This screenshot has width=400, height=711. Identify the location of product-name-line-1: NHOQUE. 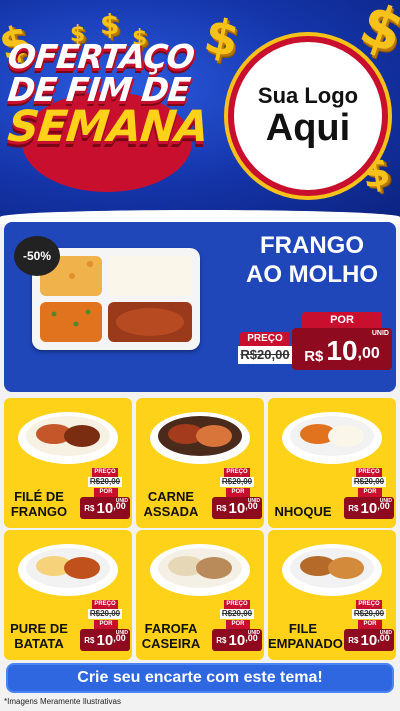
(303, 512).